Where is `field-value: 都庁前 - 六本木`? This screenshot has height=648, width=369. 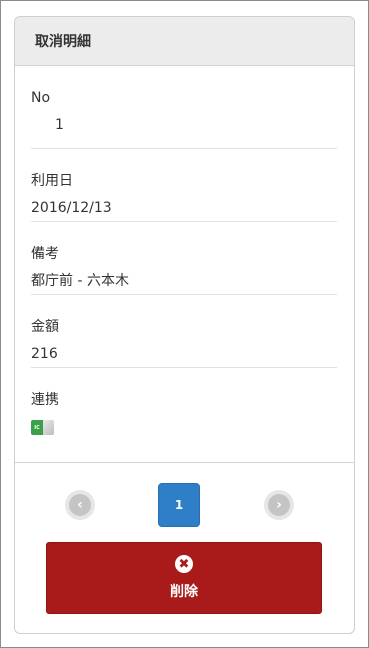
field-value: 都庁前 - 六本木 is located at coordinates (80, 281).